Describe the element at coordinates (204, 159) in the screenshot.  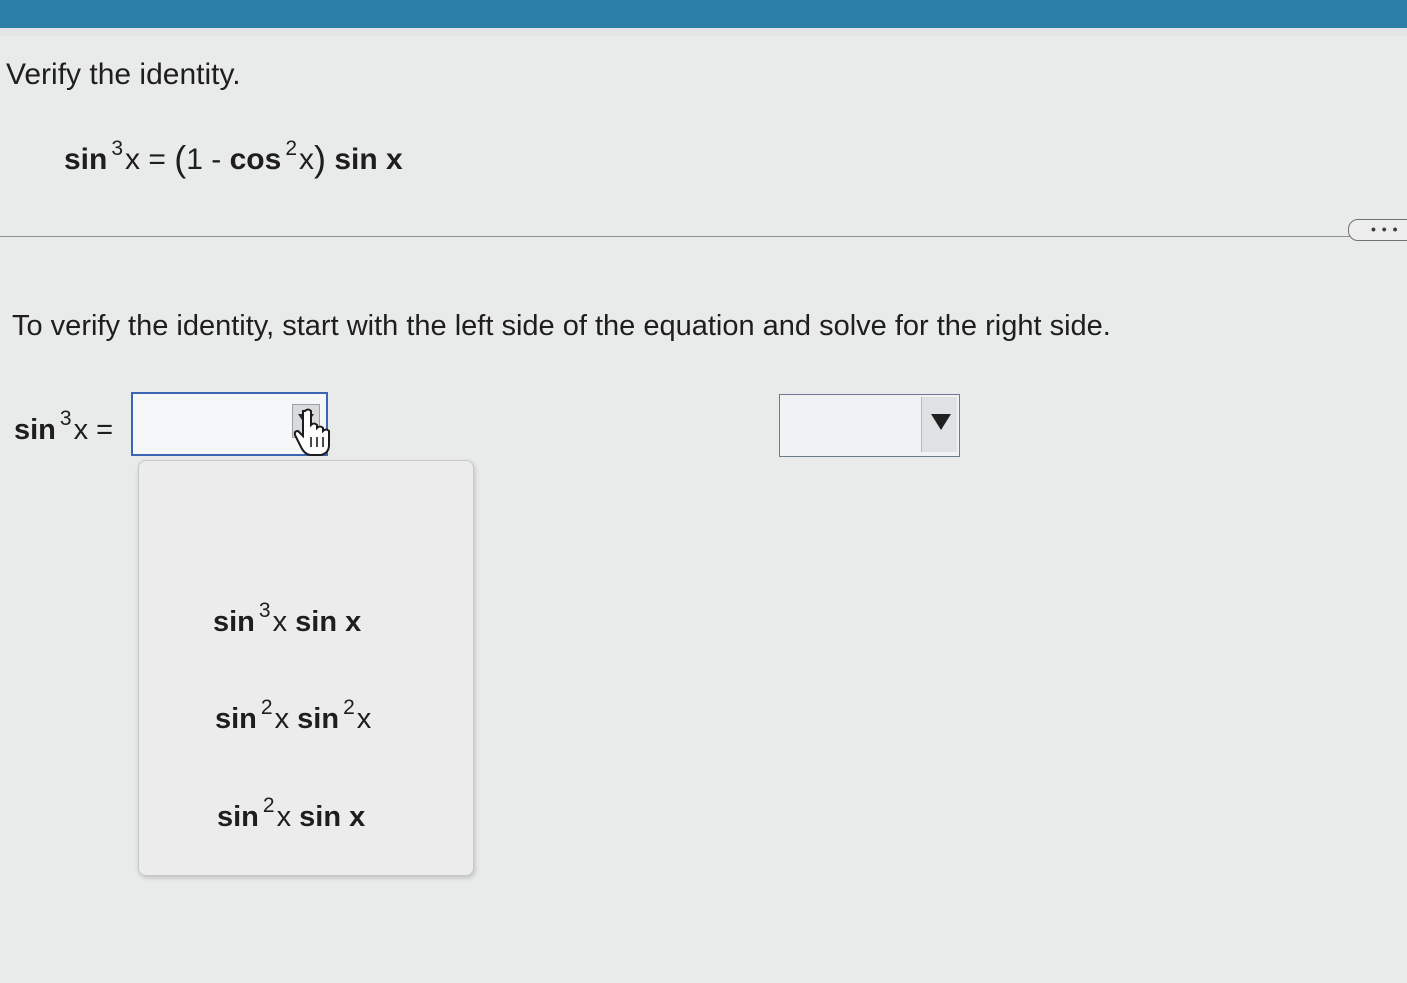
I see `given-one-minus: 1 -` at that location.